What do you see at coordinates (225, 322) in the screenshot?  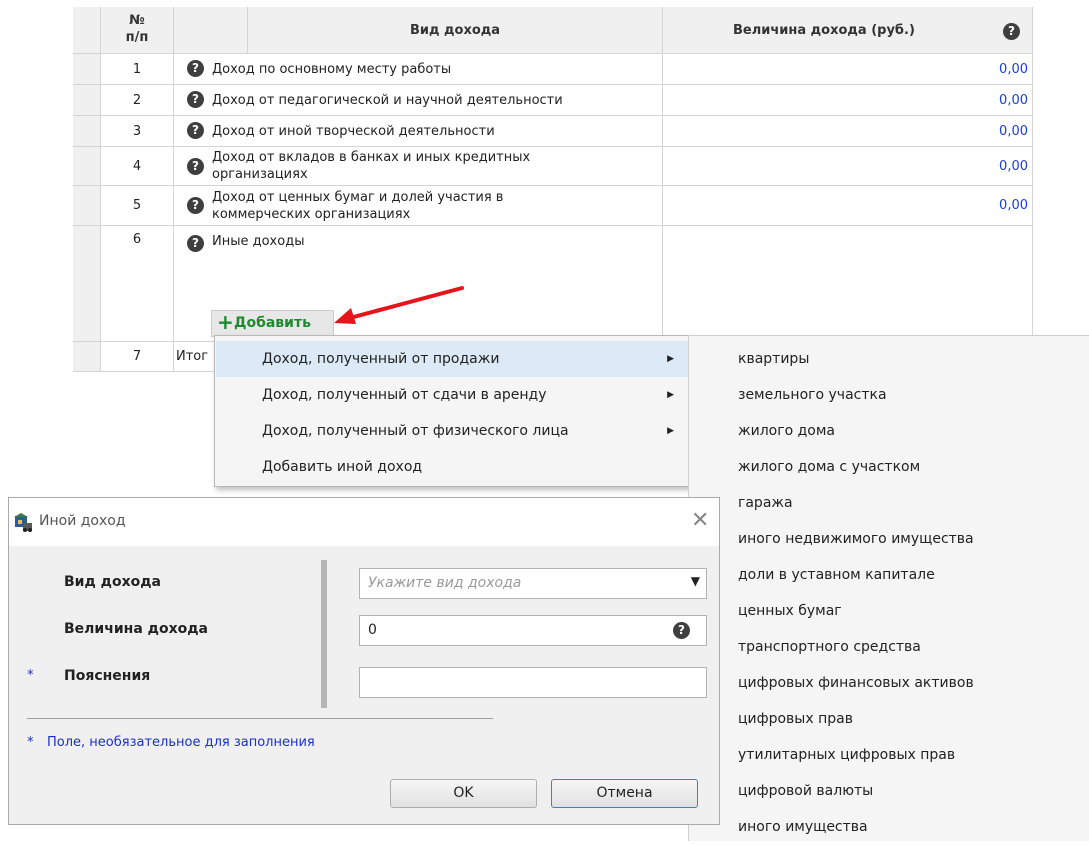 I see `plus-icon: +` at bounding box center [225, 322].